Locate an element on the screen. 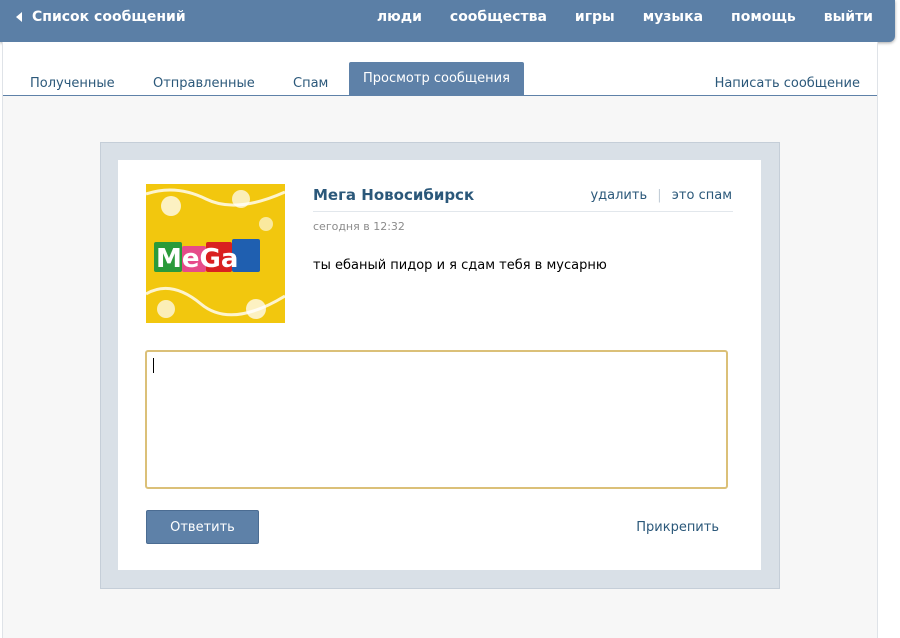  sender-avatar: MeGa is located at coordinates (215, 253).